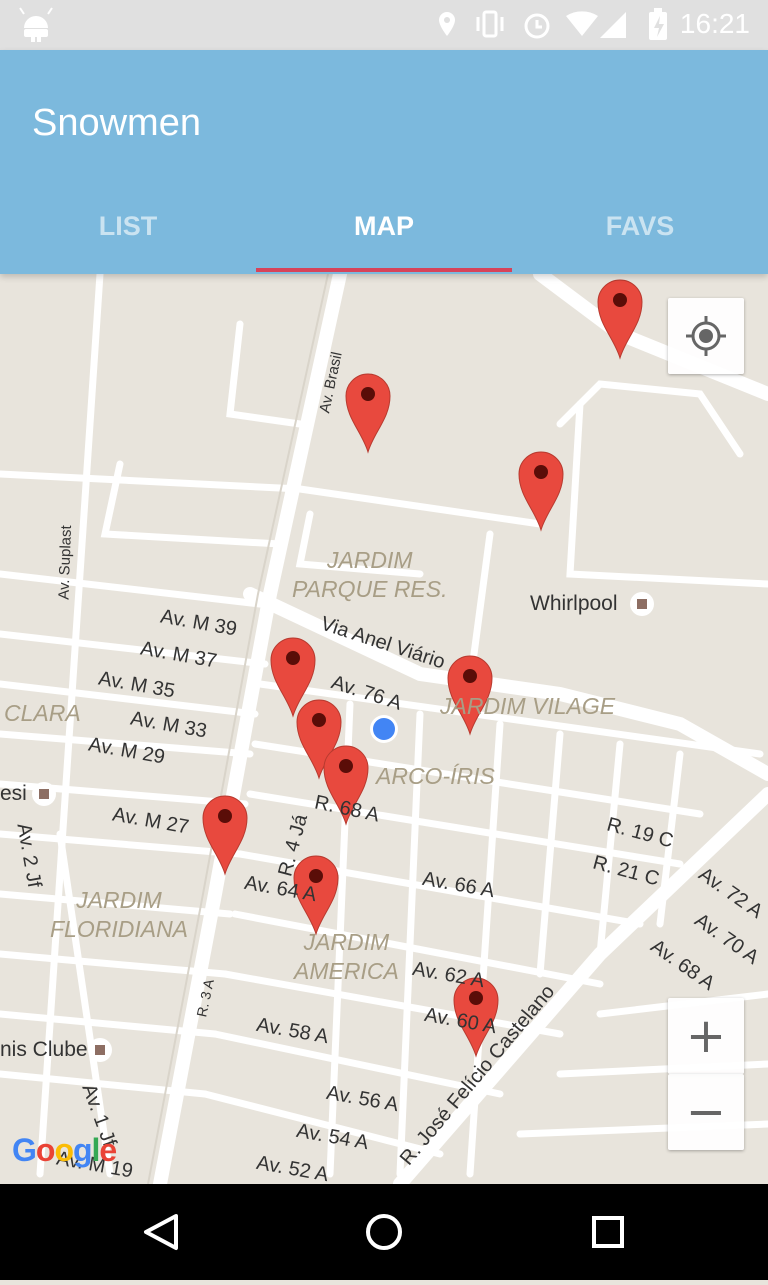  Describe the element at coordinates (613, 25) in the screenshot. I see `signal-icon` at that location.